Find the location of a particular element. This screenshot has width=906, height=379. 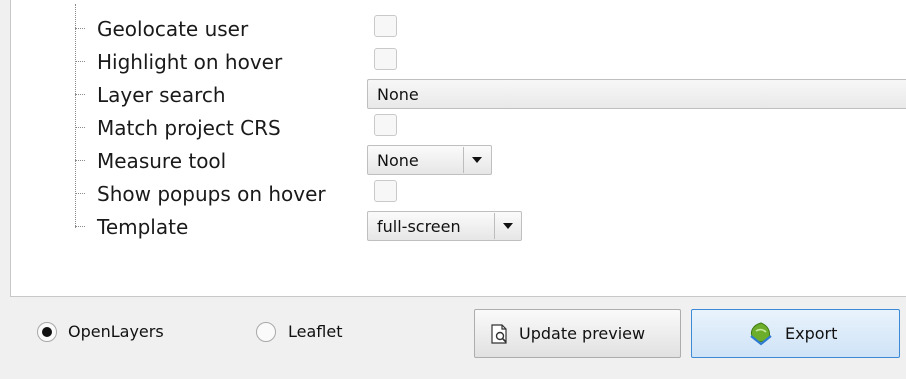

setting-row-measure-tool: Measure tool None is located at coordinates (451, 159).